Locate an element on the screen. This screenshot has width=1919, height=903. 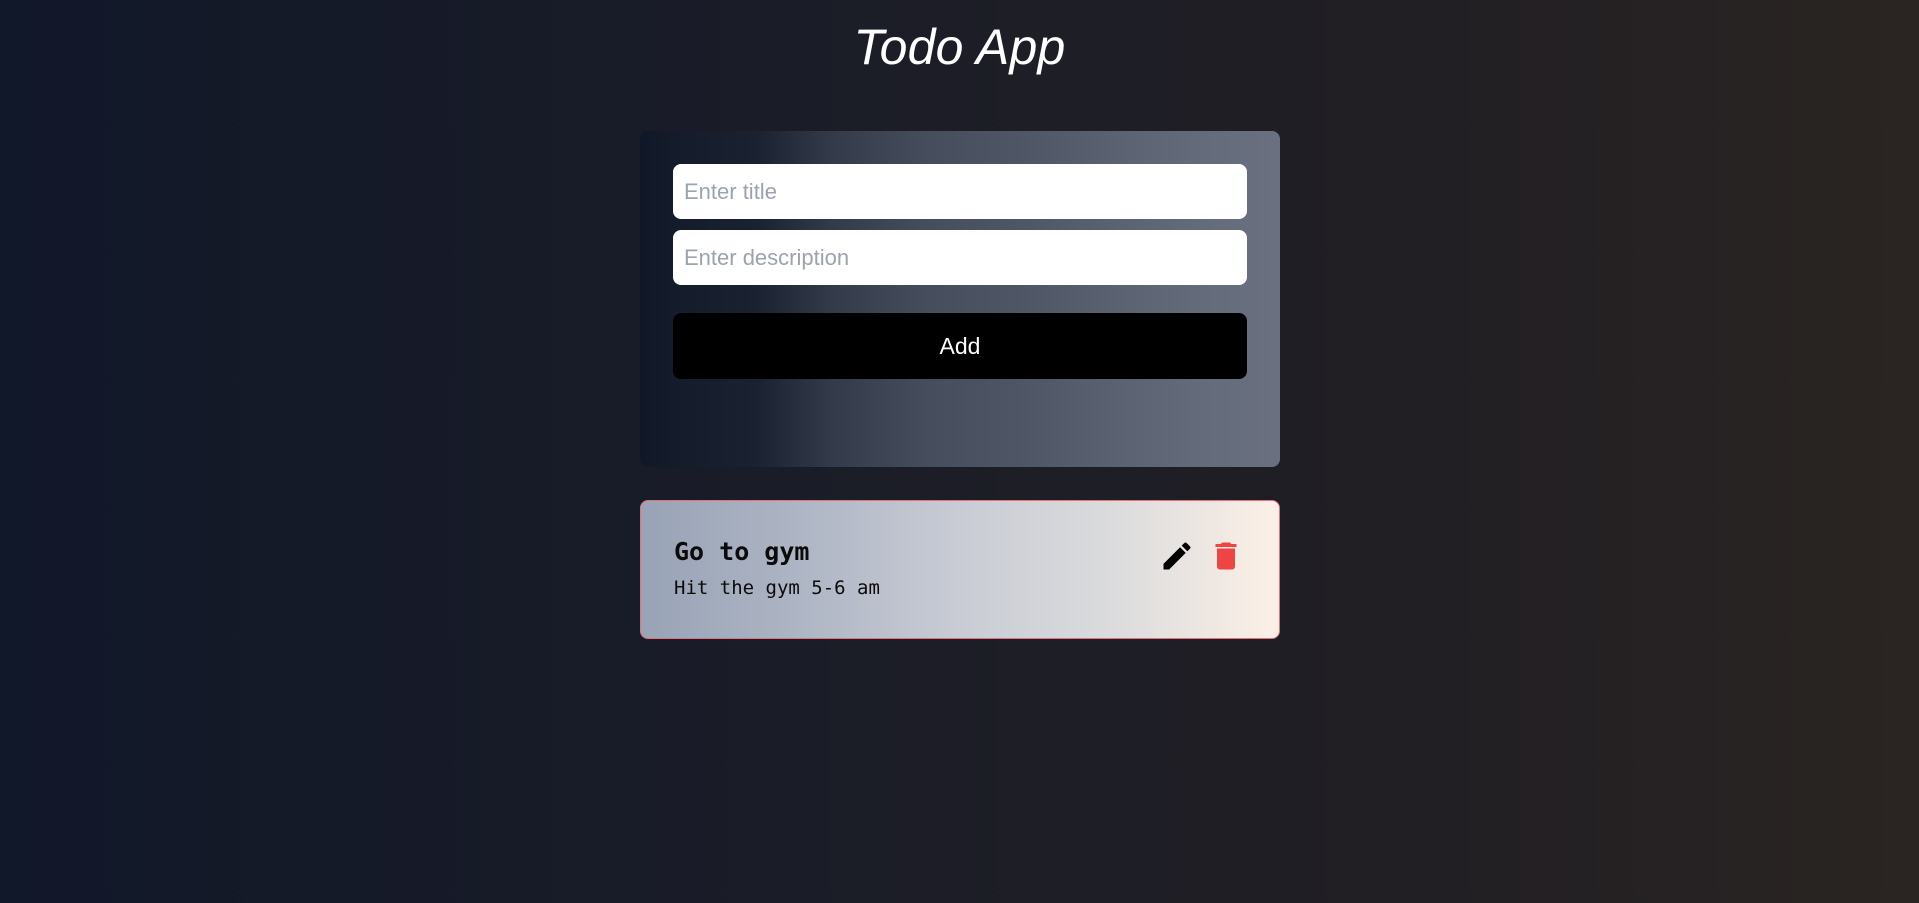
pencil-icon is located at coordinates (1177, 556).